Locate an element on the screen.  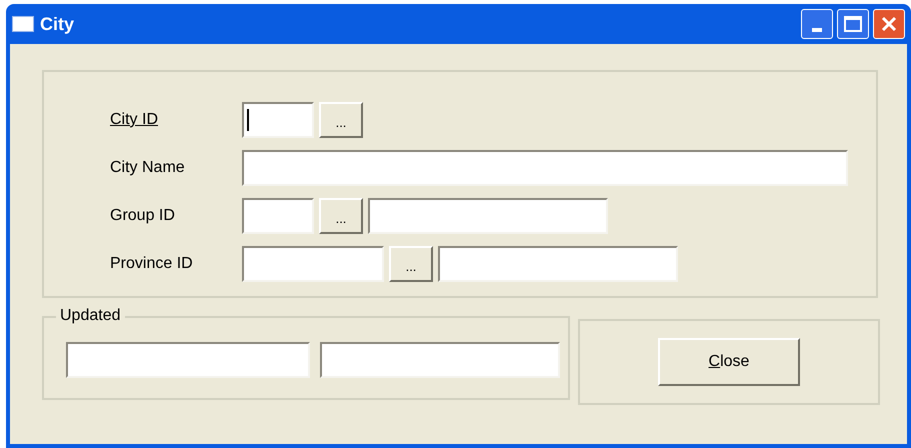
window-title: City is located at coordinates (57, 24).